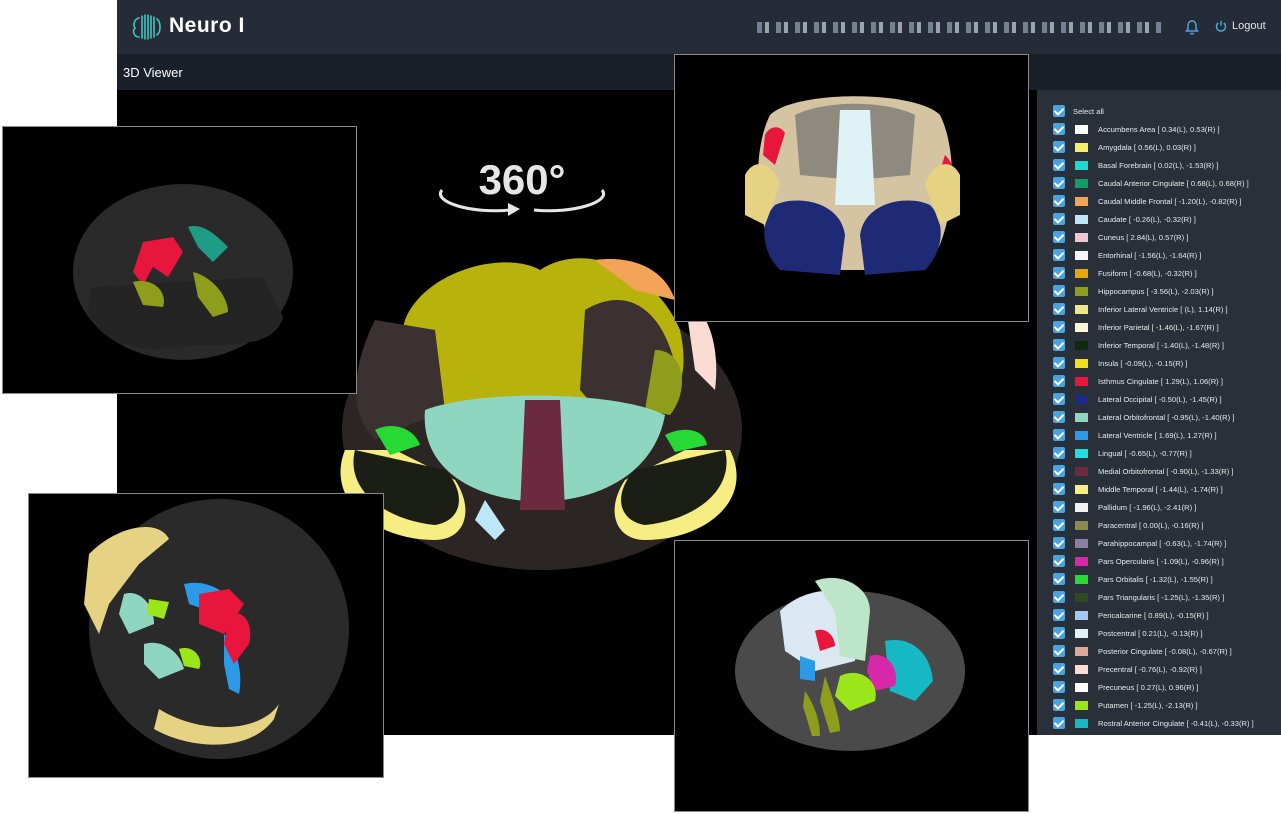  I want to click on legend-row: Accumbens Area [ 0.34(L), 0.53(R) ], so click(1136, 129).